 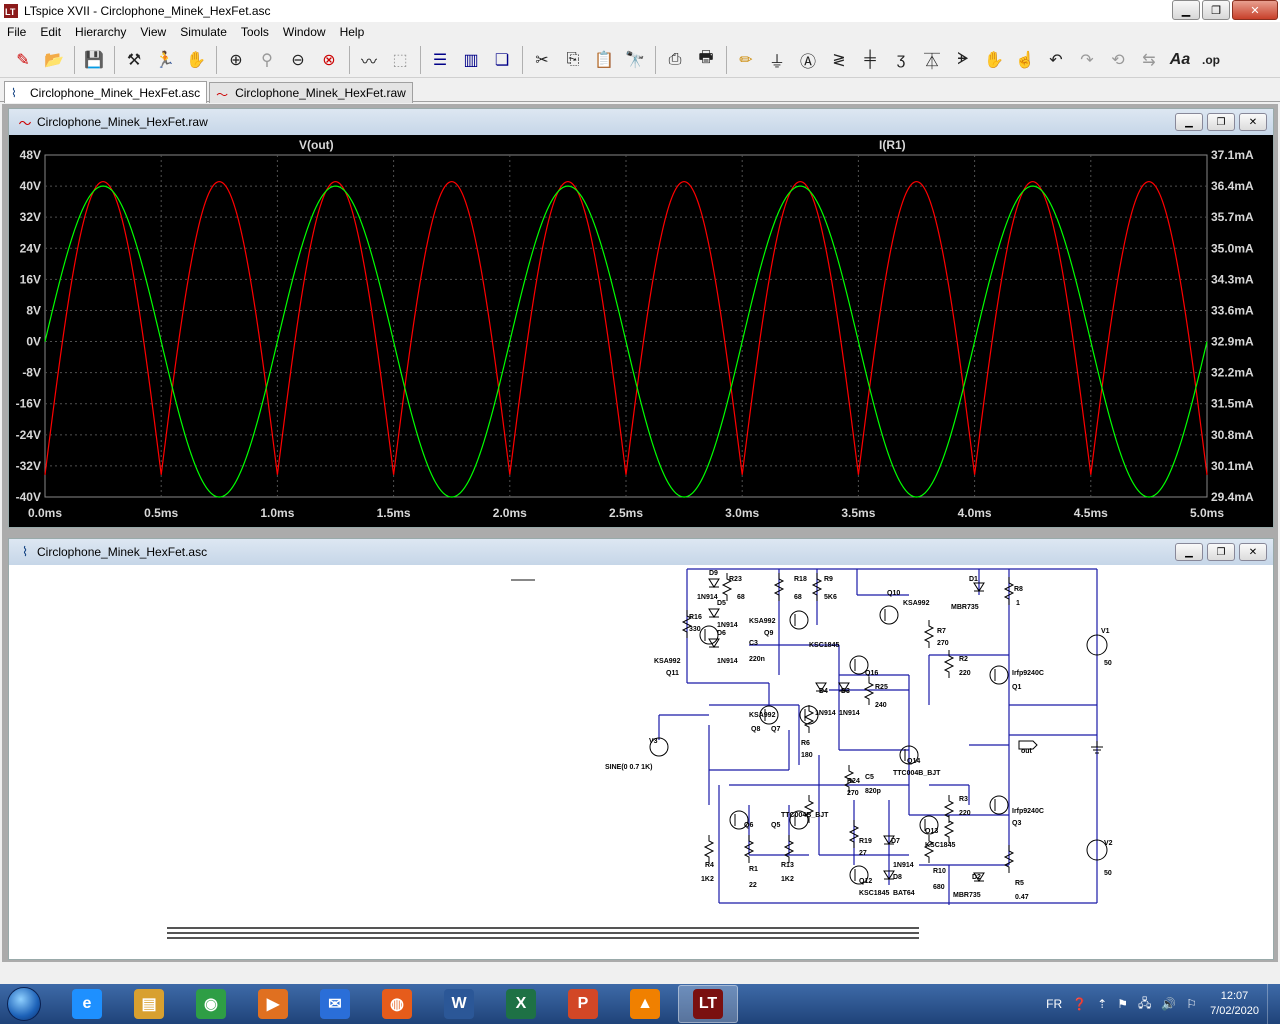 What do you see at coordinates (440, 60) in the screenshot?
I see `tile-horizontal-icon: ☰` at bounding box center [440, 60].